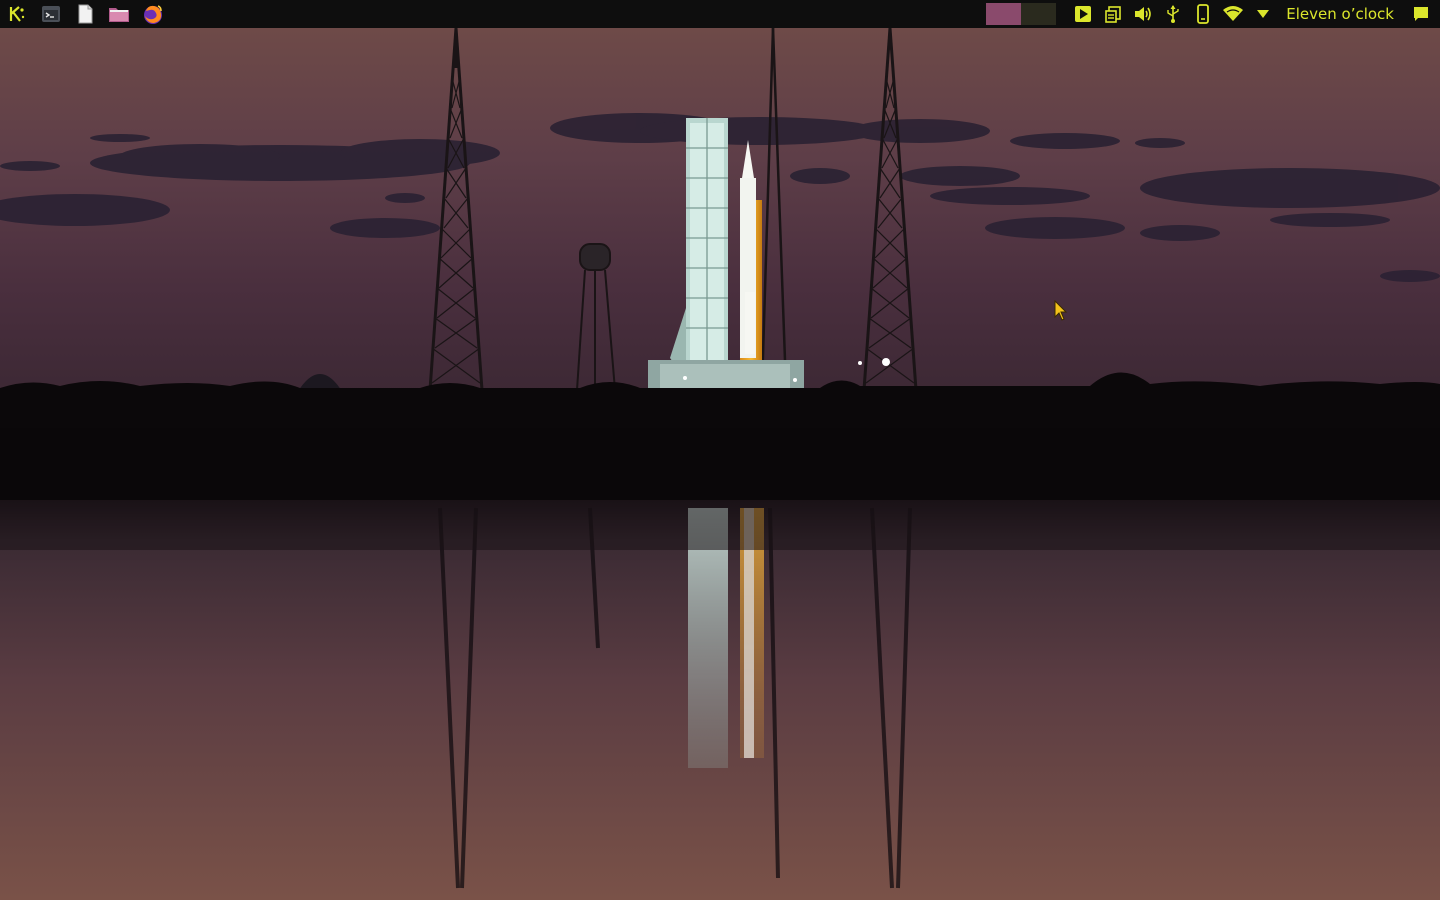  What do you see at coordinates (720, 14) in the screenshot?
I see `top-panel: Eleven o’clock` at bounding box center [720, 14].